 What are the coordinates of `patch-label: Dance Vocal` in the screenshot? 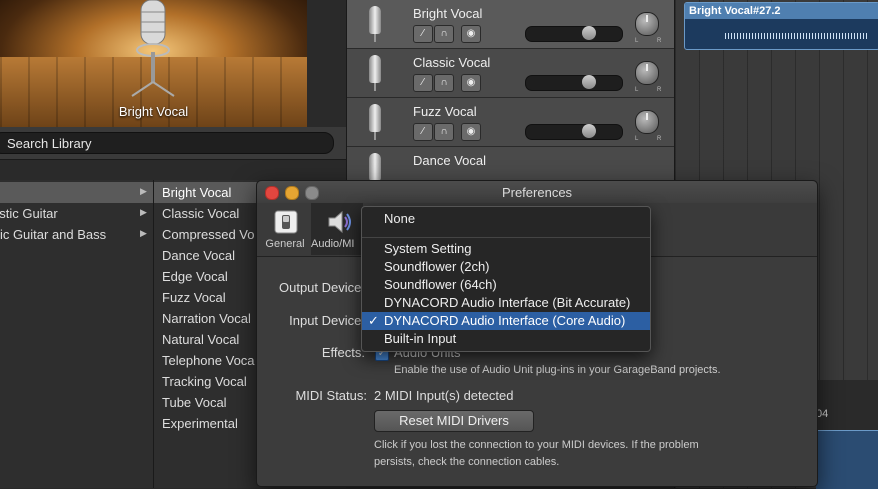 It's located at (198, 255).